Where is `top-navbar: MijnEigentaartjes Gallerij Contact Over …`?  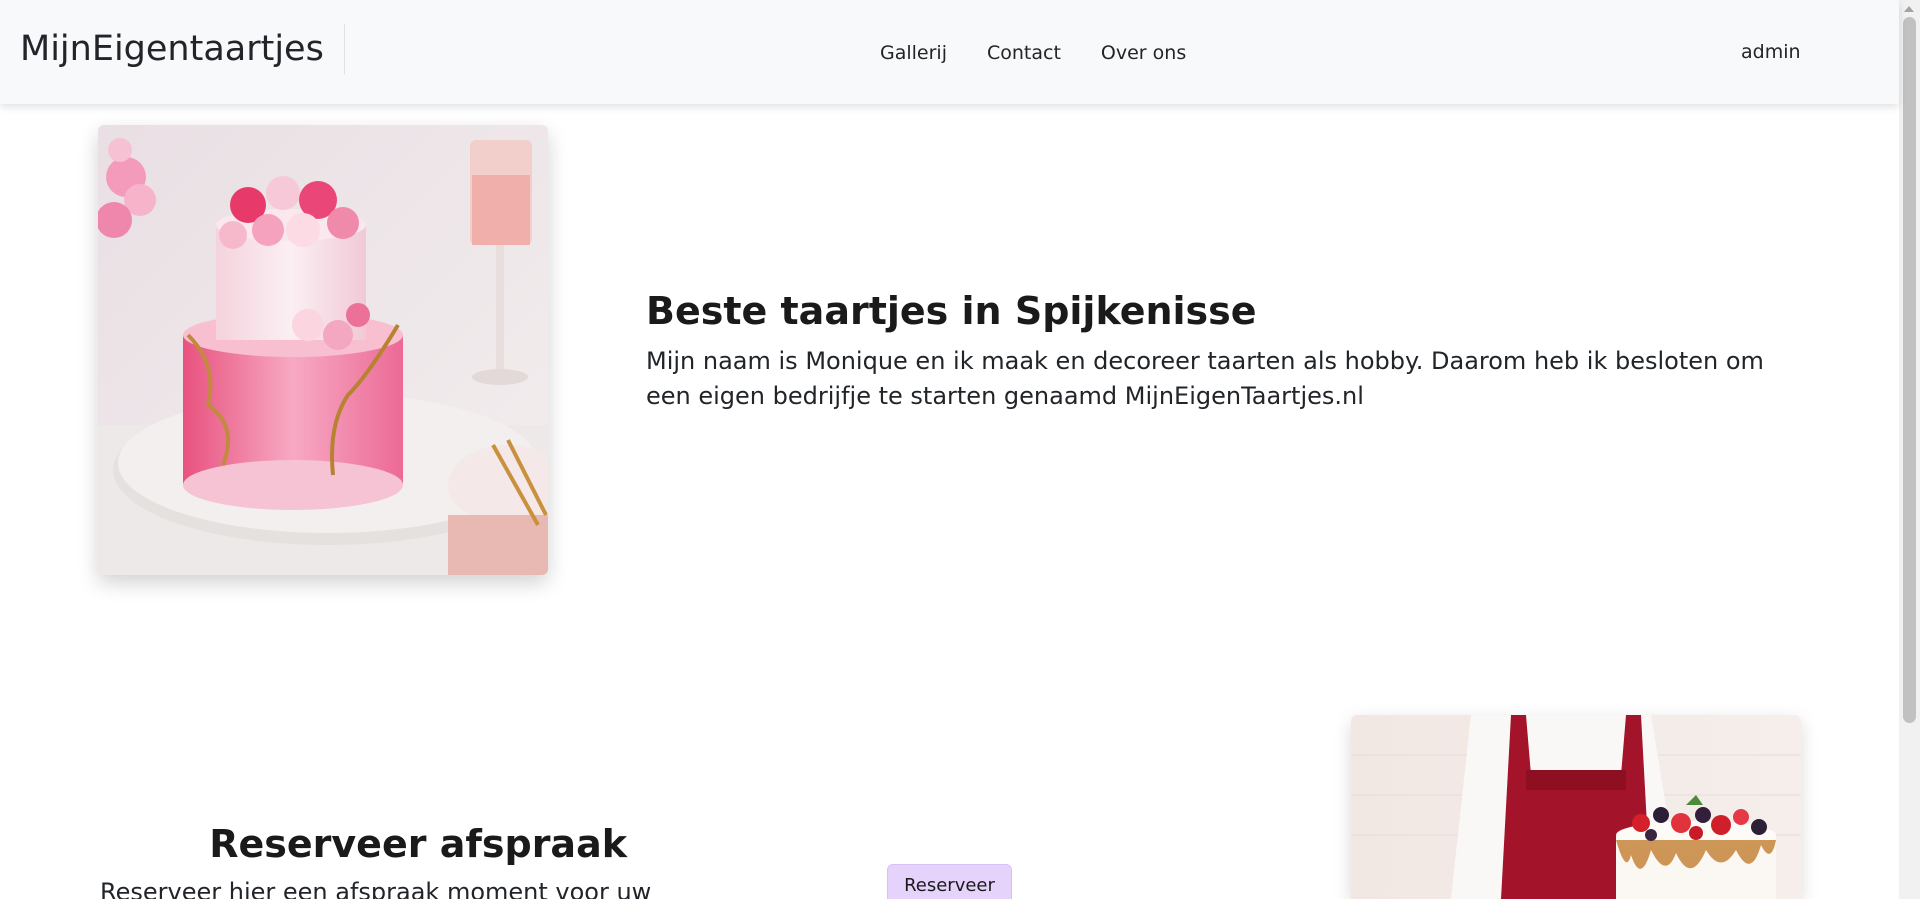
top-navbar: MijnEigentaartjes Gallerij Contact Over … is located at coordinates (949, 52).